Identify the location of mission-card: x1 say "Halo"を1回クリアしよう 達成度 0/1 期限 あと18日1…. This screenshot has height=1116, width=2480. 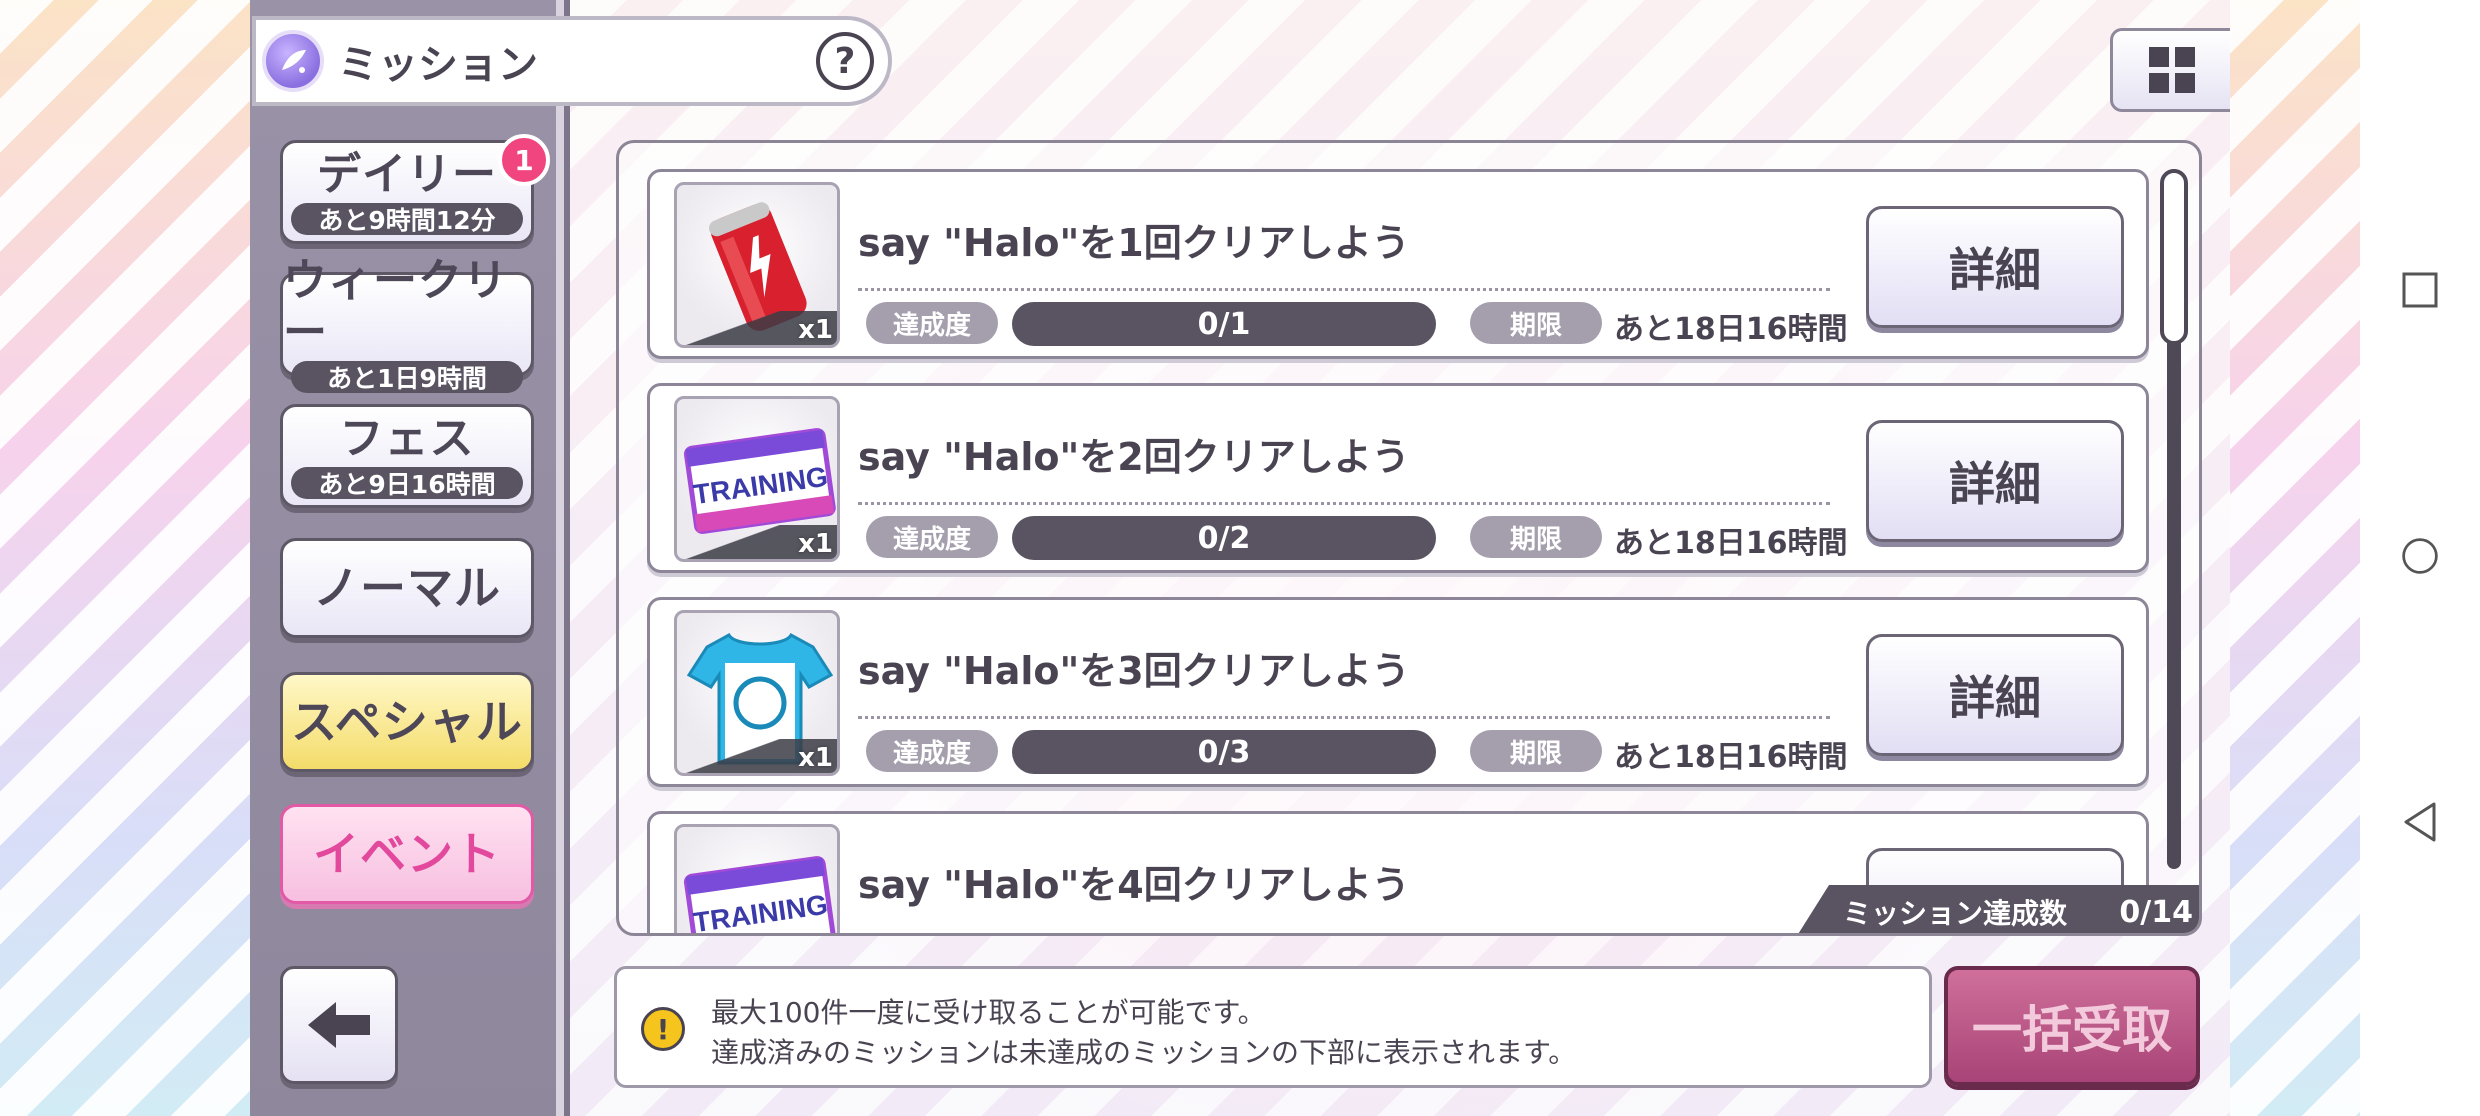
(1398, 264).